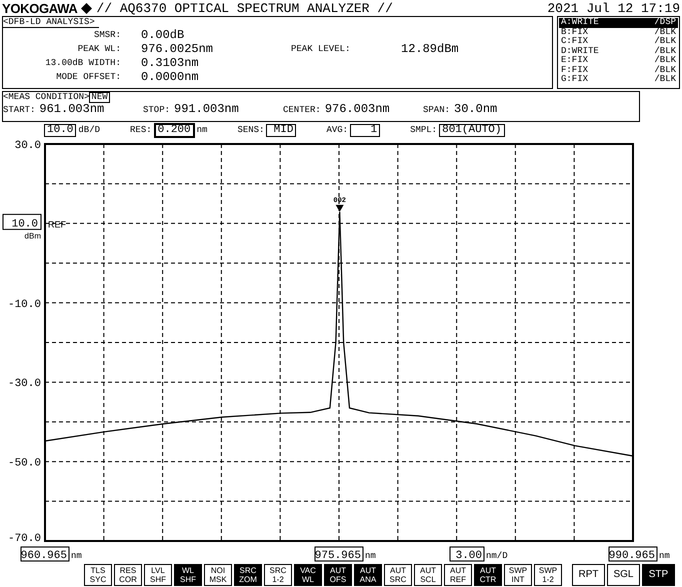  What do you see at coordinates (430, 49) in the screenshot?
I see `analysis-value: 12.89dBm` at bounding box center [430, 49].